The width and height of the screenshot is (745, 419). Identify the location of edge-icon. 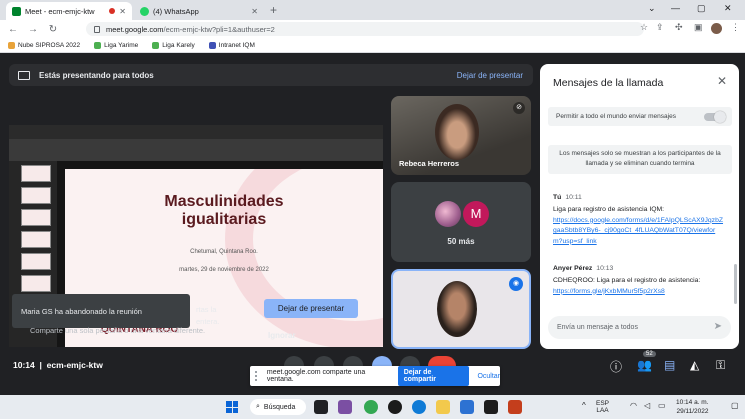
(419, 407).